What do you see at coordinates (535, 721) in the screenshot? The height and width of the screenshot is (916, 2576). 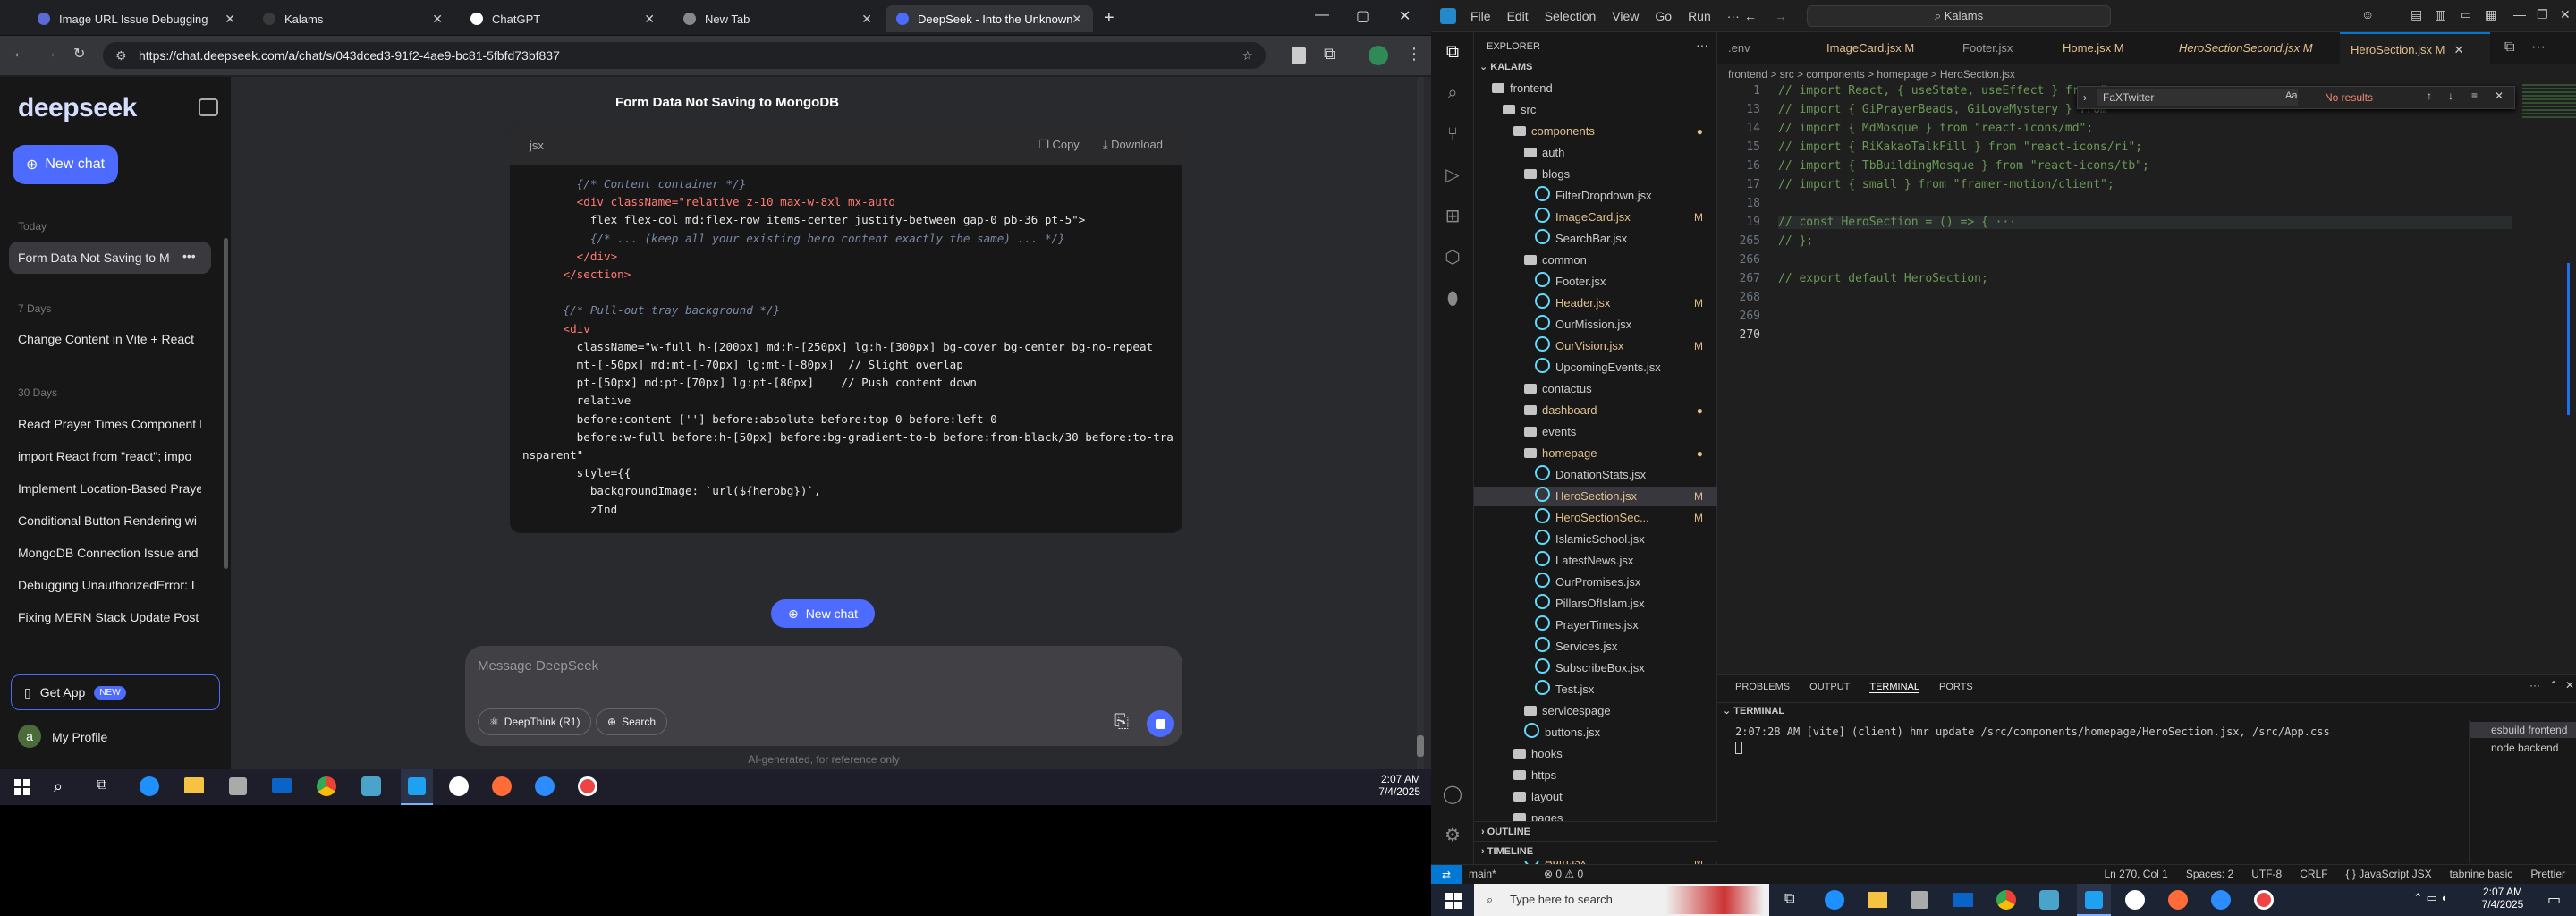 I see `deepthink-toggle: ⚛ DeepThink (R1)` at bounding box center [535, 721].